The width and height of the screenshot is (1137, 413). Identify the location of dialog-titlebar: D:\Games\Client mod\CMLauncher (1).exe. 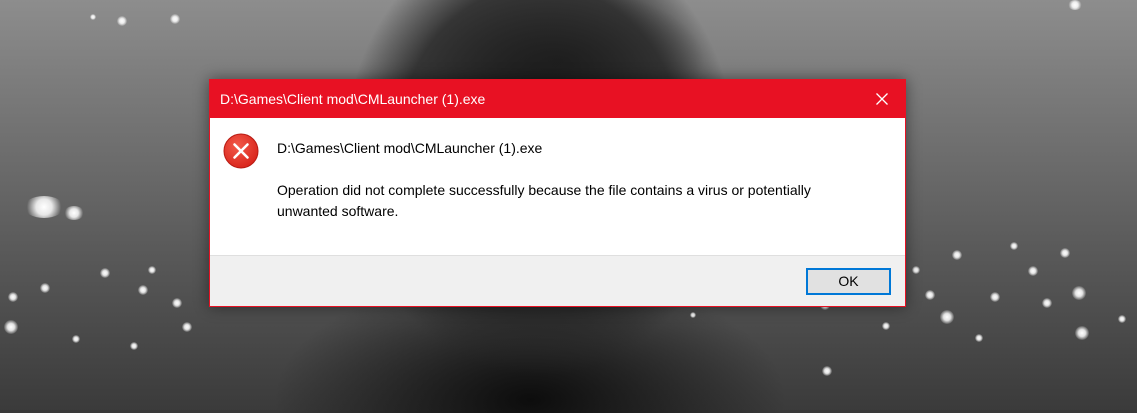
(557, 99).